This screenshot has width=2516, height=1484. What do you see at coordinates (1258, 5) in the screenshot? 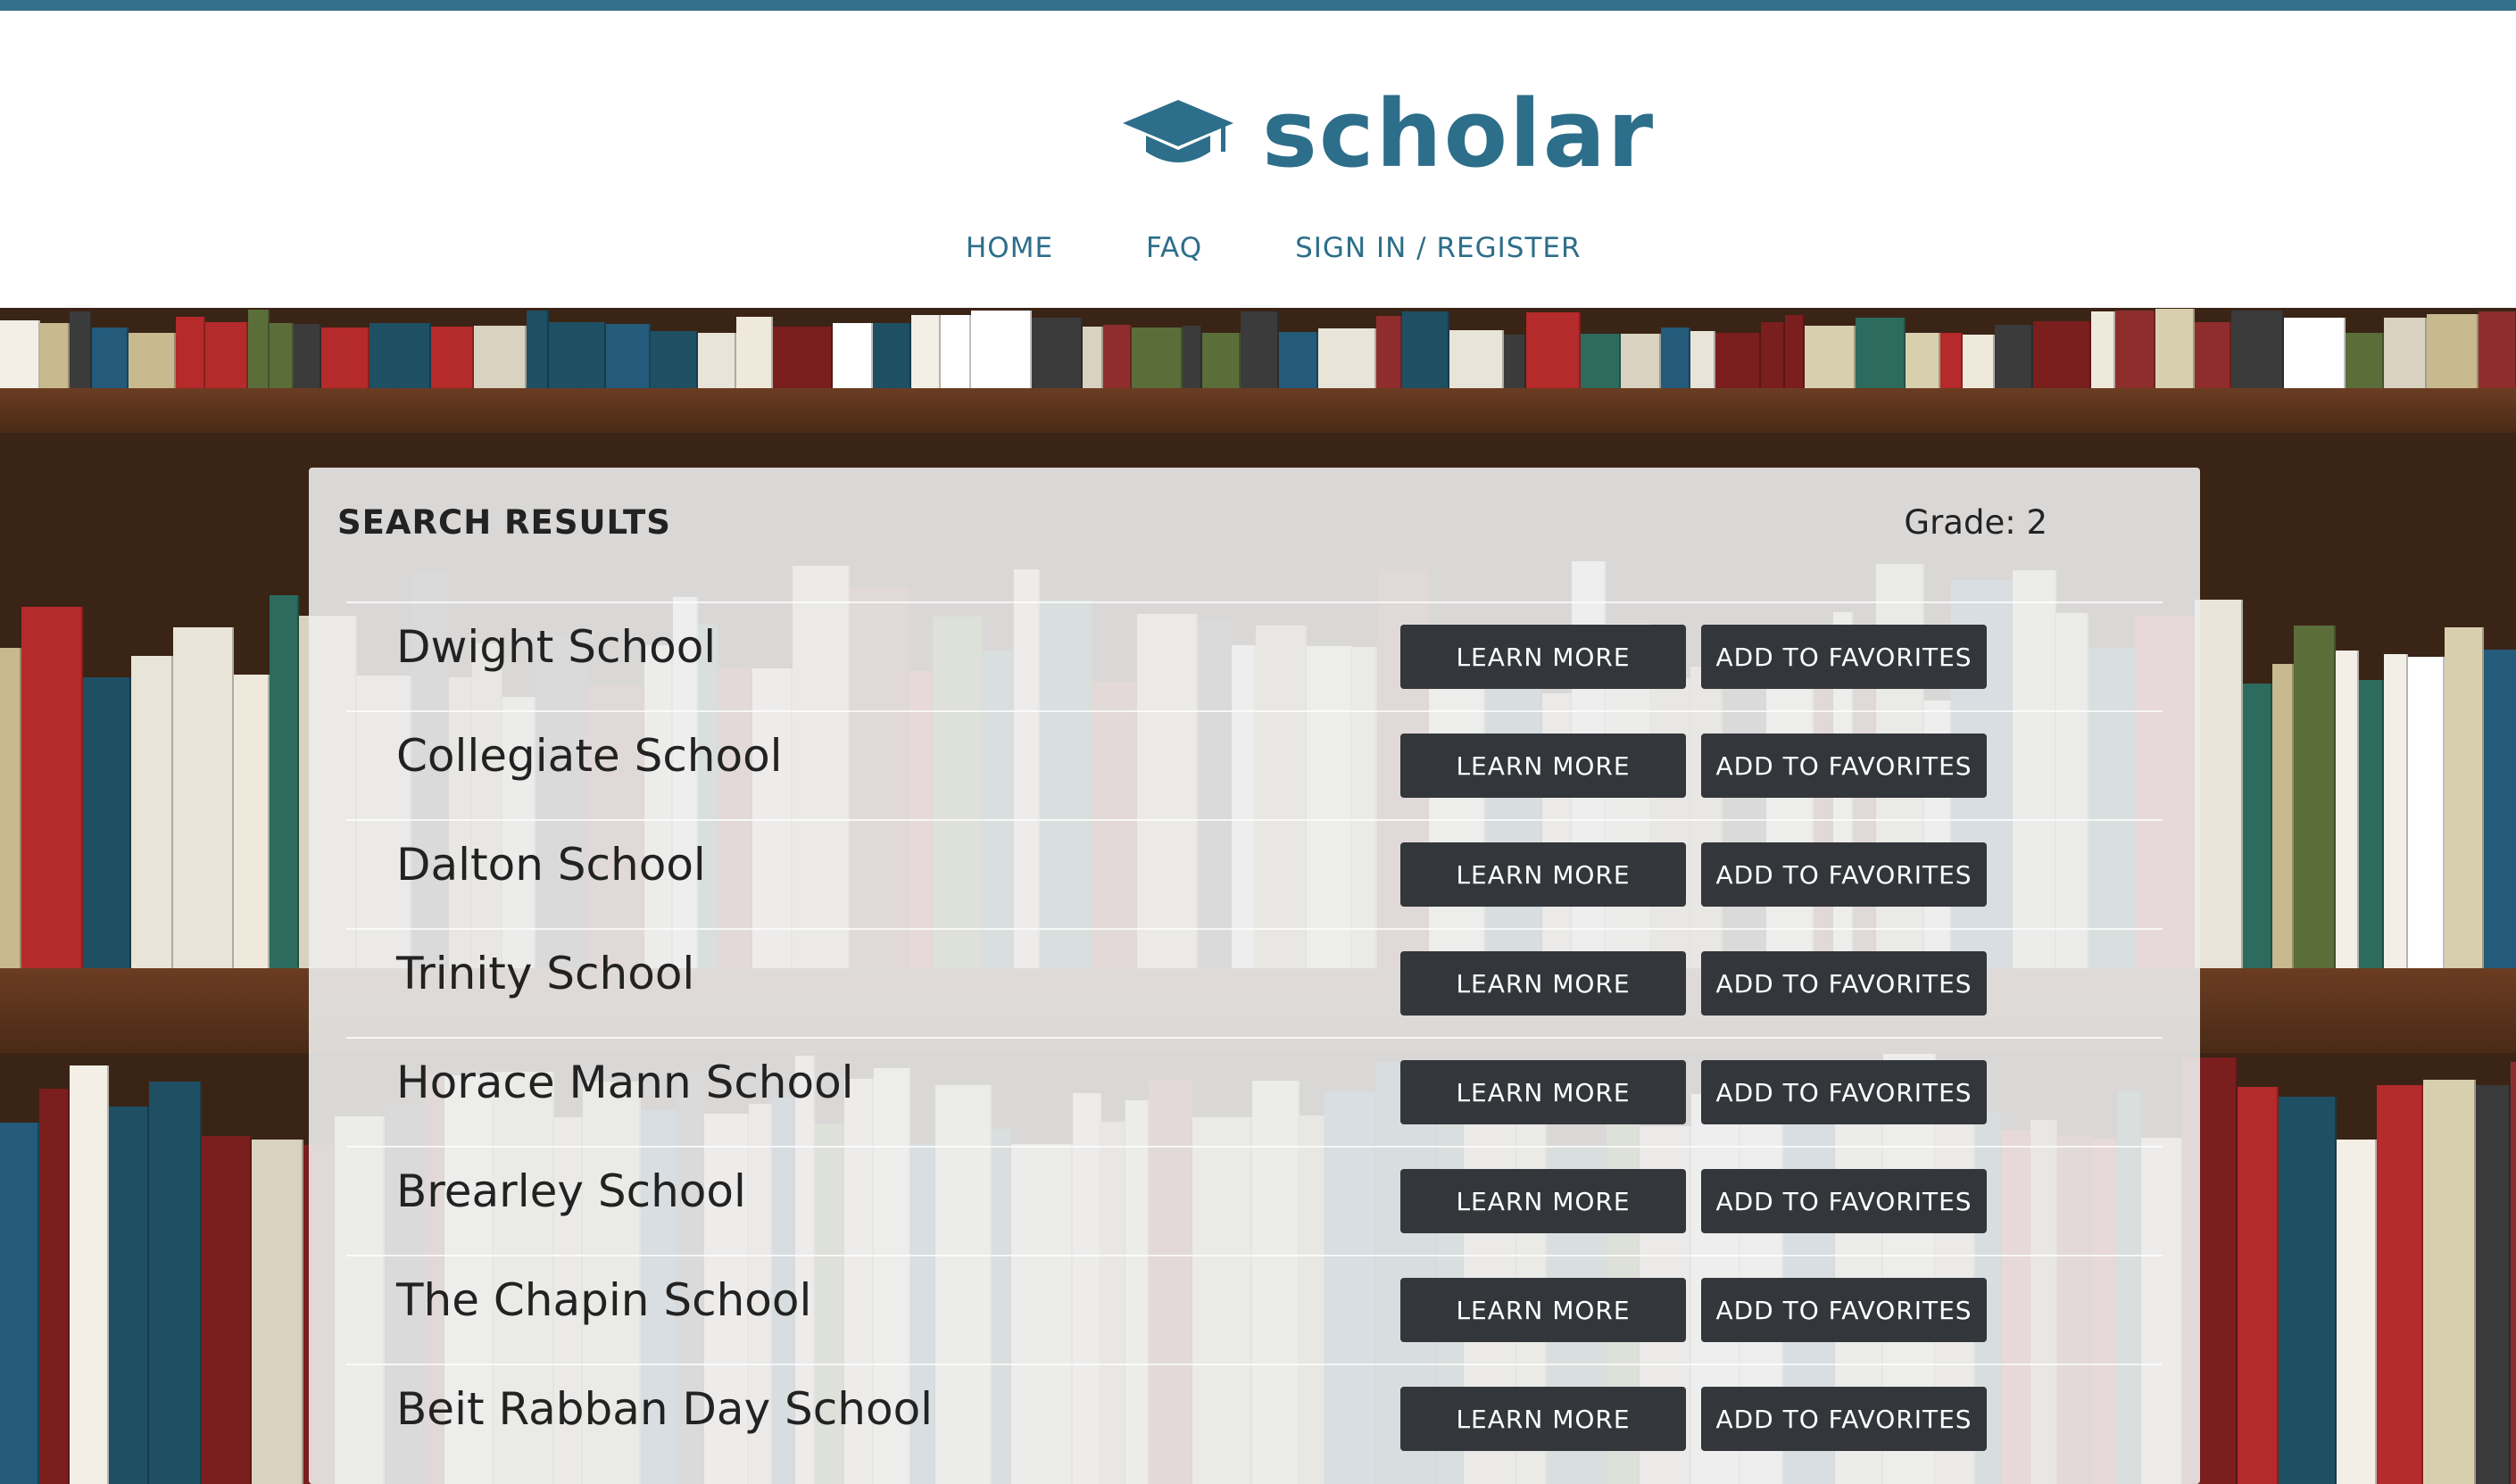
I see `top-accent-rule` at bounding box center [1258, 5].